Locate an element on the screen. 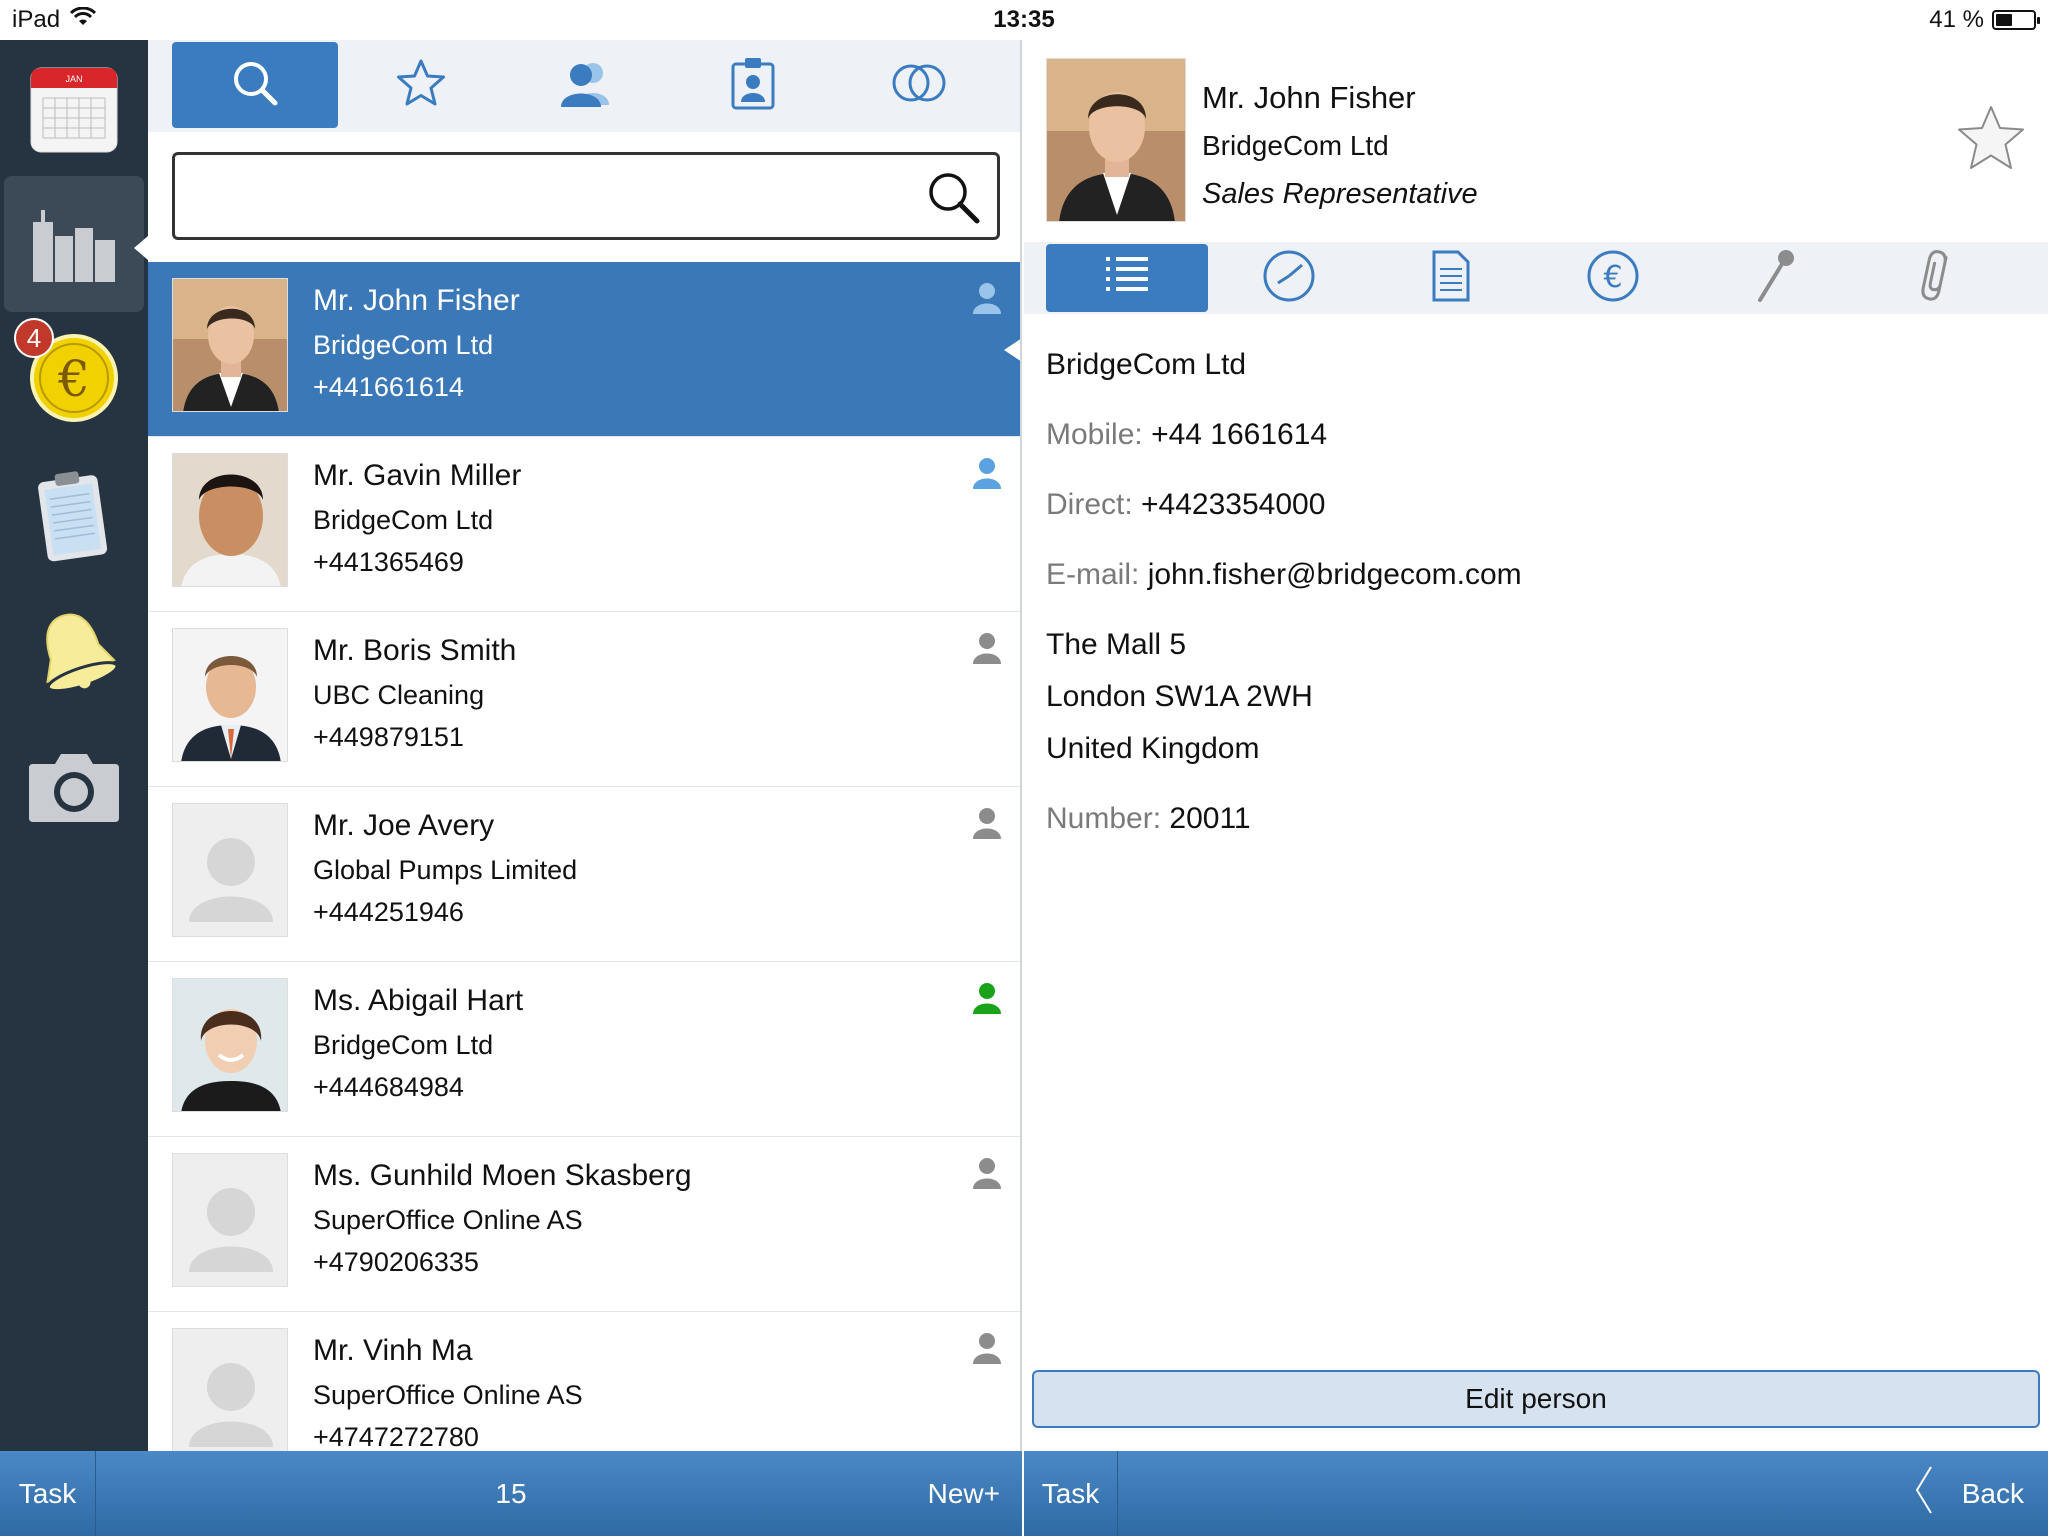 The height and width of the screenshot is (1536, 2048). notification-badge: 4 is located at coordinates (34, 338).